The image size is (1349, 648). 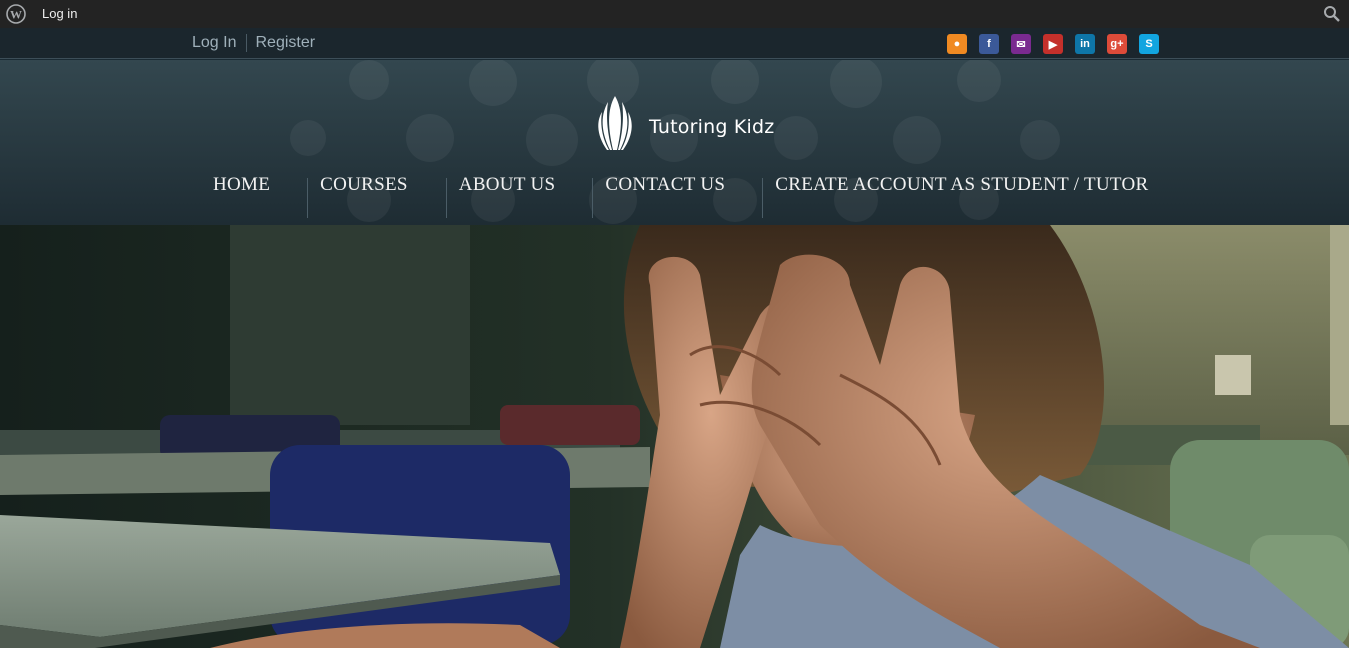 I want to click on social-icons: ● f ✉ ▶ in g+ S, so click(x=1053, y=44).